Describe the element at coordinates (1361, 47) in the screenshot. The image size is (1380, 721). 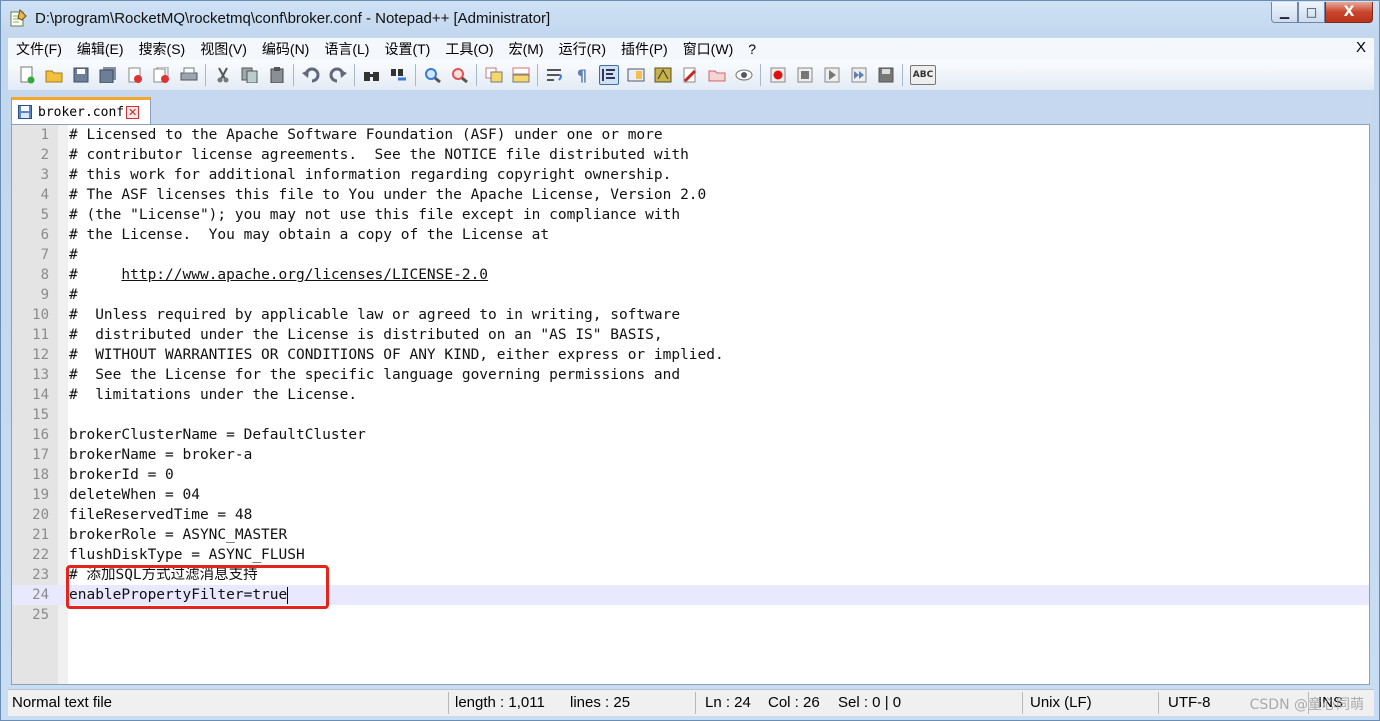
I see `close-document-button: X` at that location.